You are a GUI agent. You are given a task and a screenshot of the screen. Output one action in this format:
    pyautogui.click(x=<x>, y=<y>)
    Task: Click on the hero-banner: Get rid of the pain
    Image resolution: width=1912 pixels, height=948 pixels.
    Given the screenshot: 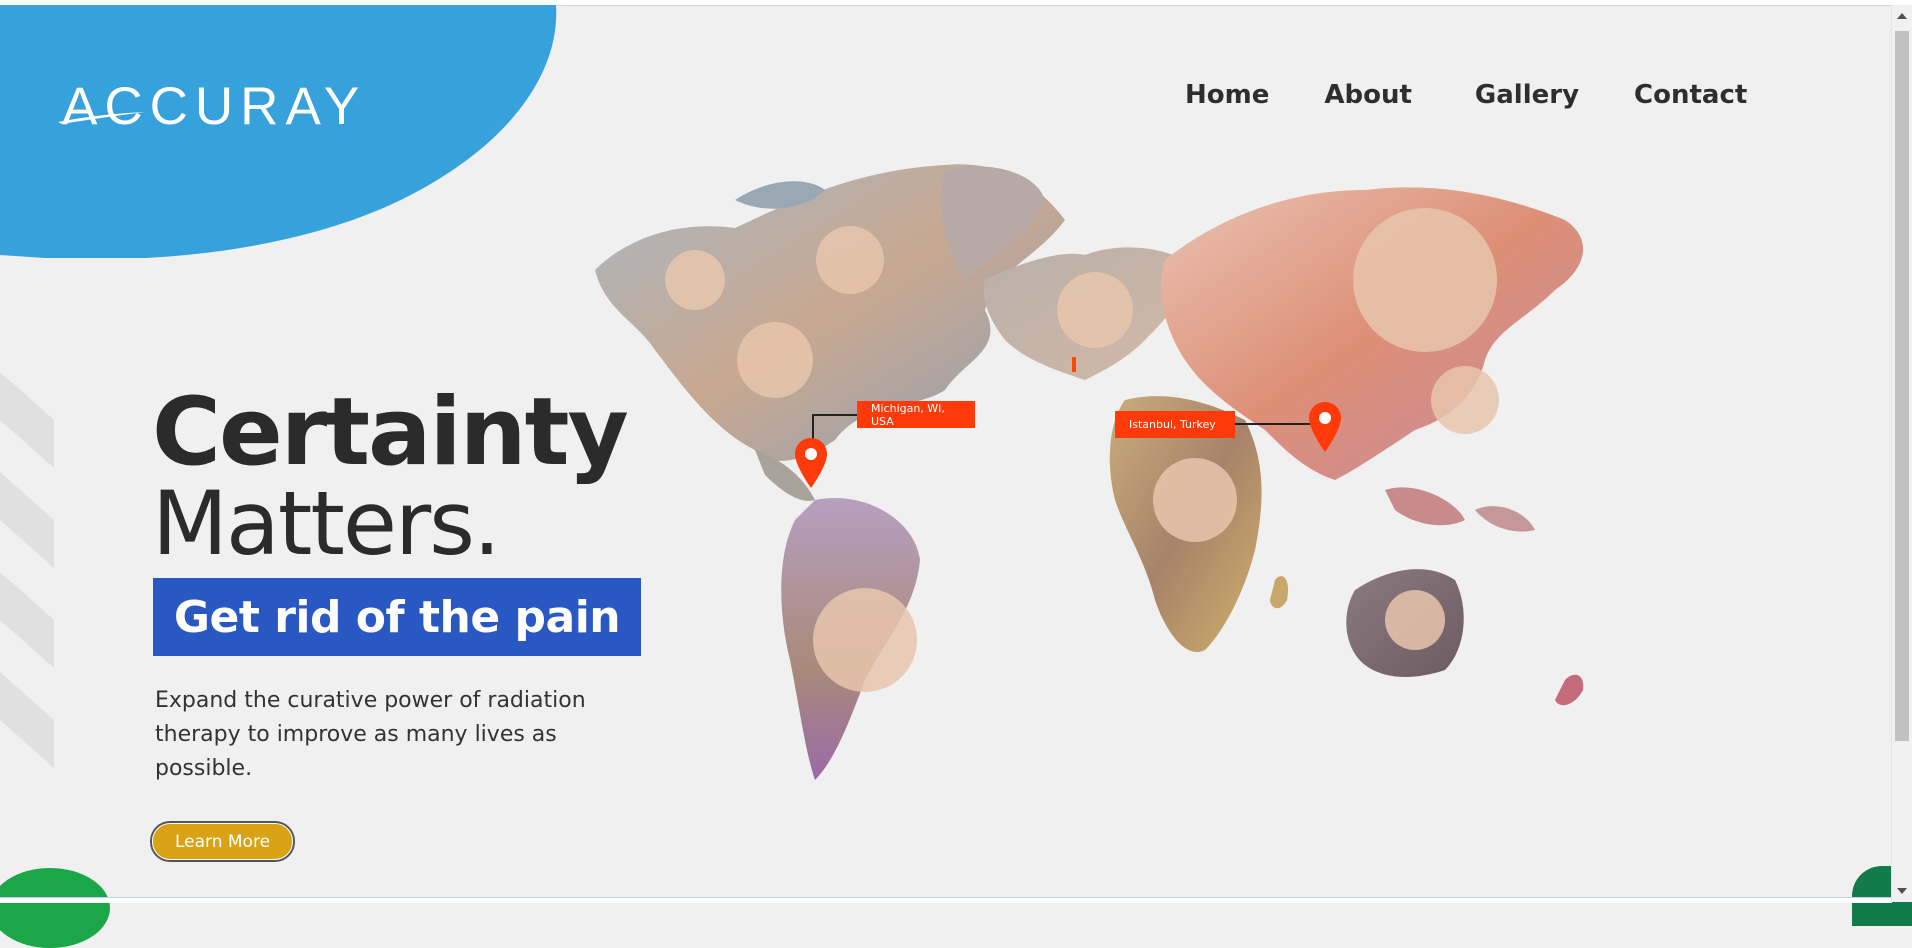 What is the action you would take?
    pyautogui.click(x=397, y=617)
    